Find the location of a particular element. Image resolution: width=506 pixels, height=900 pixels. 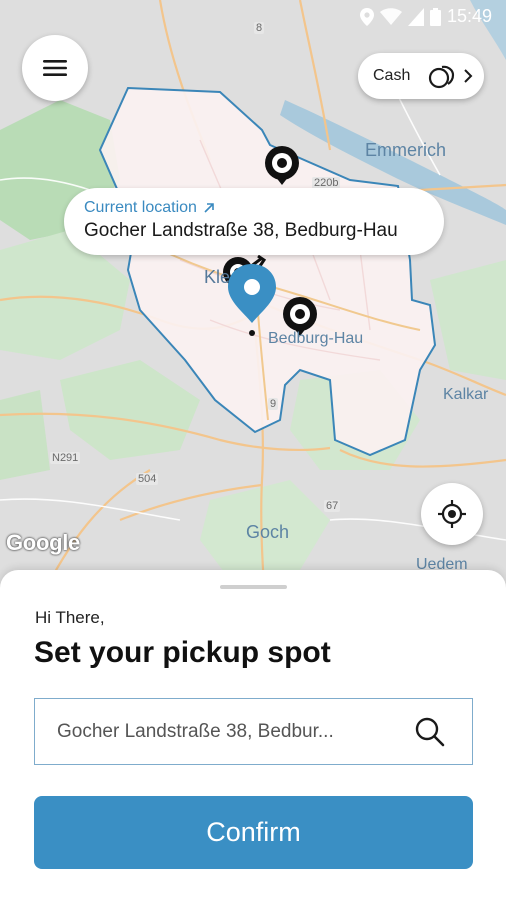

arrow-up-right-icon is located at coordinates (209, 208).